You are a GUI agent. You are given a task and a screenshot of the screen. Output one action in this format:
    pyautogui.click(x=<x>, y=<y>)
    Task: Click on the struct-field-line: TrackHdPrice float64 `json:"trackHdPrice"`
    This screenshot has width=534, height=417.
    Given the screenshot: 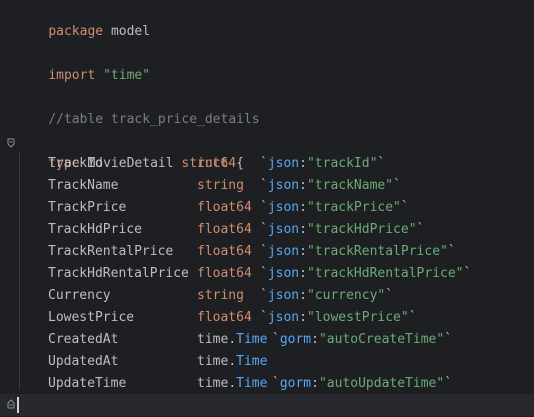 What is the action you would take?
    pyautogui.click(x=267, y=230)
    